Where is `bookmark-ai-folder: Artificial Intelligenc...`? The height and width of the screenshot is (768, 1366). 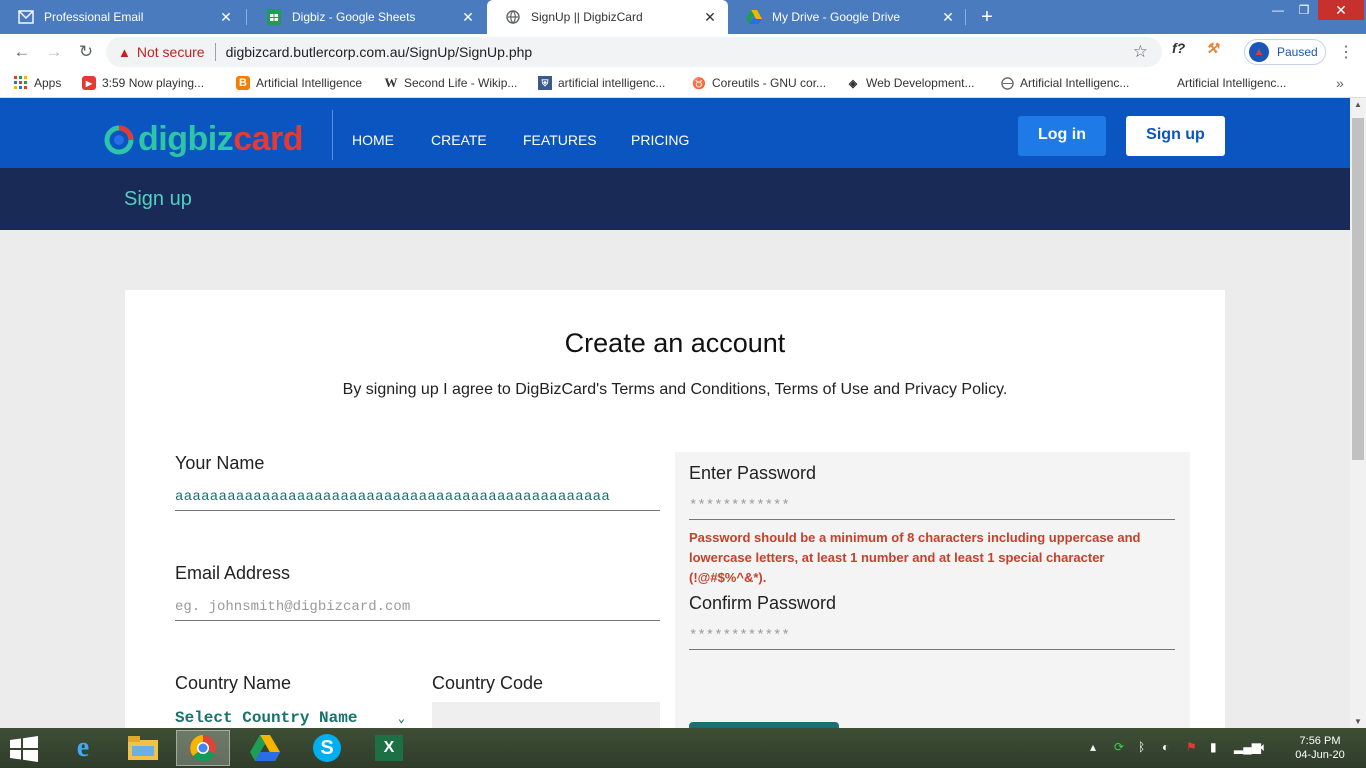 bookmark-ai-folder: Artificial Intelligenc... is located at coordinates (1231, 83).